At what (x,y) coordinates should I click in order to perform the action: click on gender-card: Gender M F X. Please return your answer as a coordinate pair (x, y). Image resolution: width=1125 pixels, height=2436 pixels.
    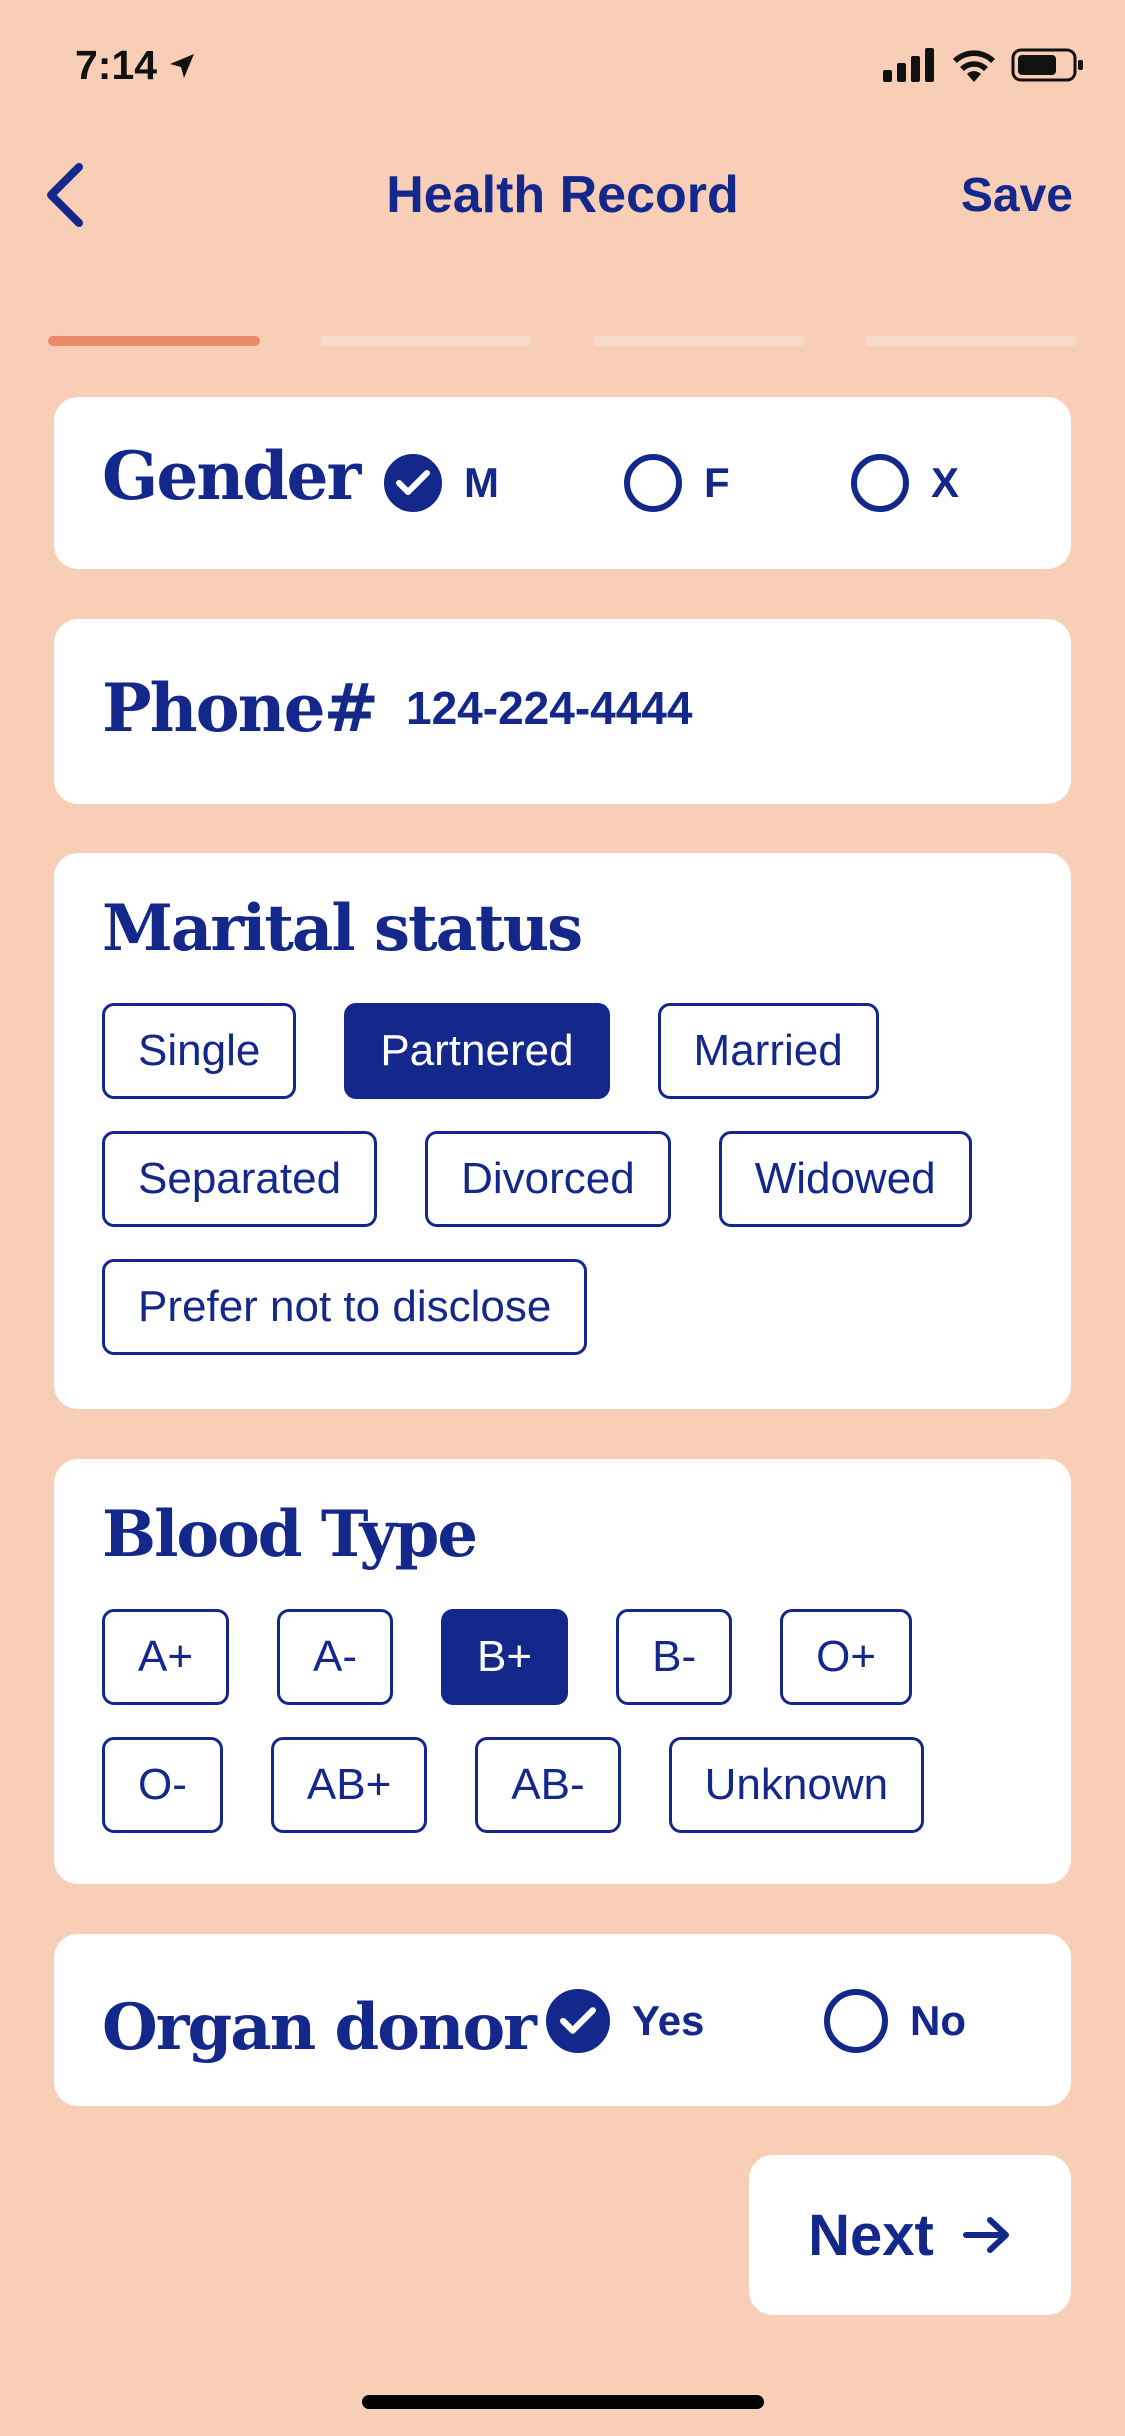
    Looking at the image, I should click on (562, 483).